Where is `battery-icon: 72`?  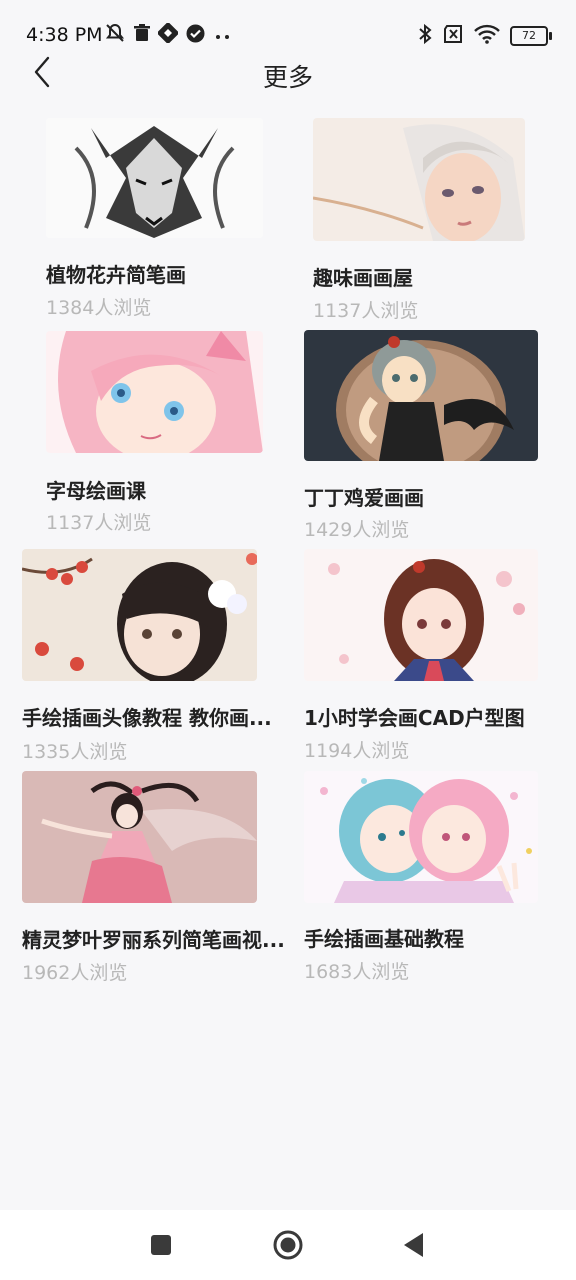
battery-icon: 72 is located at coordinates (531, 36).